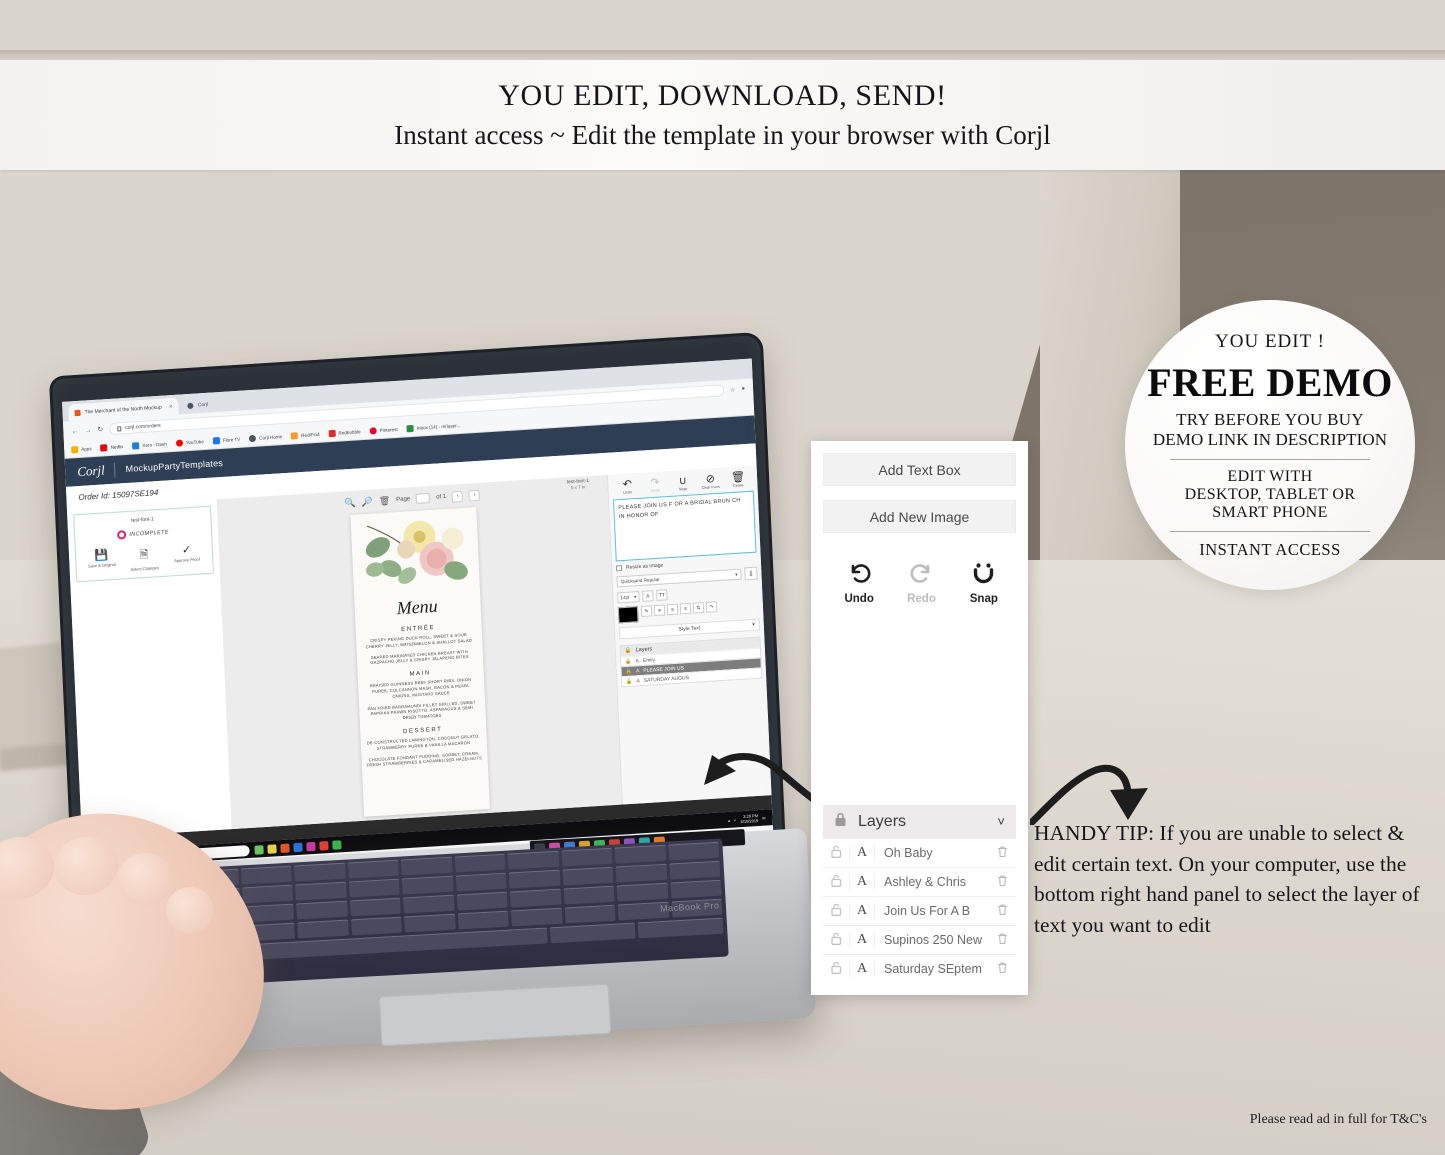 Image resolution: width=1445 pixels, height=1155 pixels. Describe the element at coordinates (226, 440) in the screenshot. I see `bookmark-item: Fibre TV` at that location.